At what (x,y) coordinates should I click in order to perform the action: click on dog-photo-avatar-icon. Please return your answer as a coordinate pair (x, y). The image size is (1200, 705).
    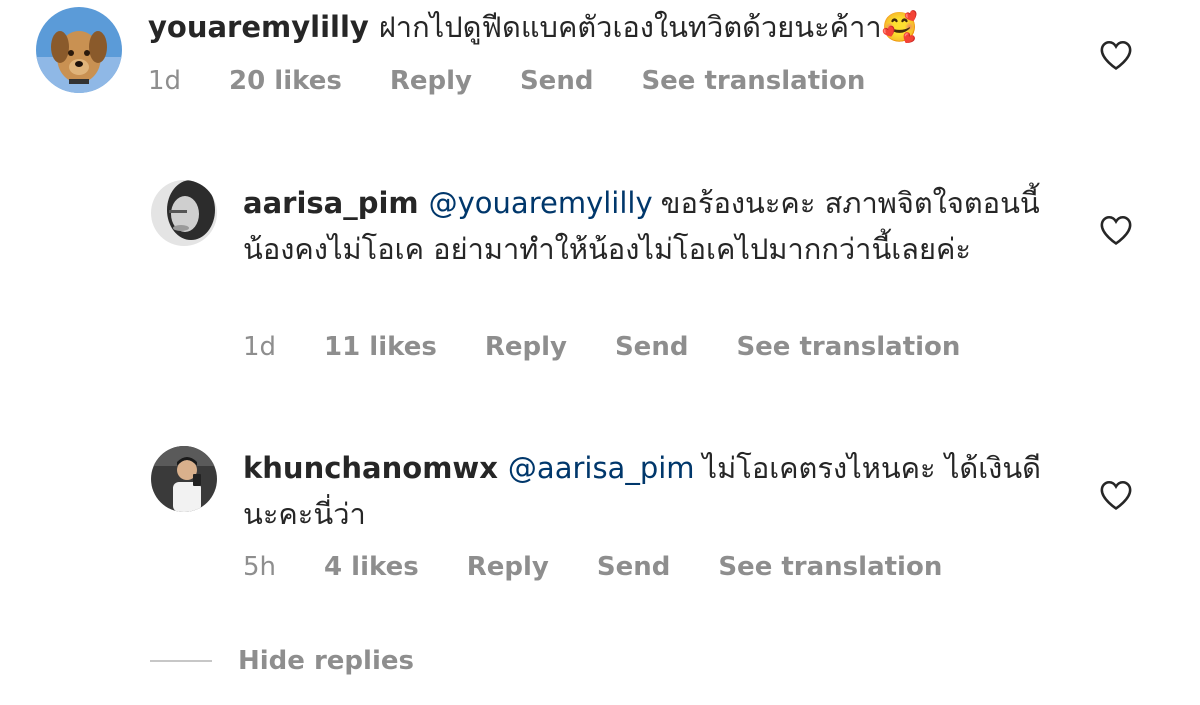
    Looking at the image, I should click on (79, 50).